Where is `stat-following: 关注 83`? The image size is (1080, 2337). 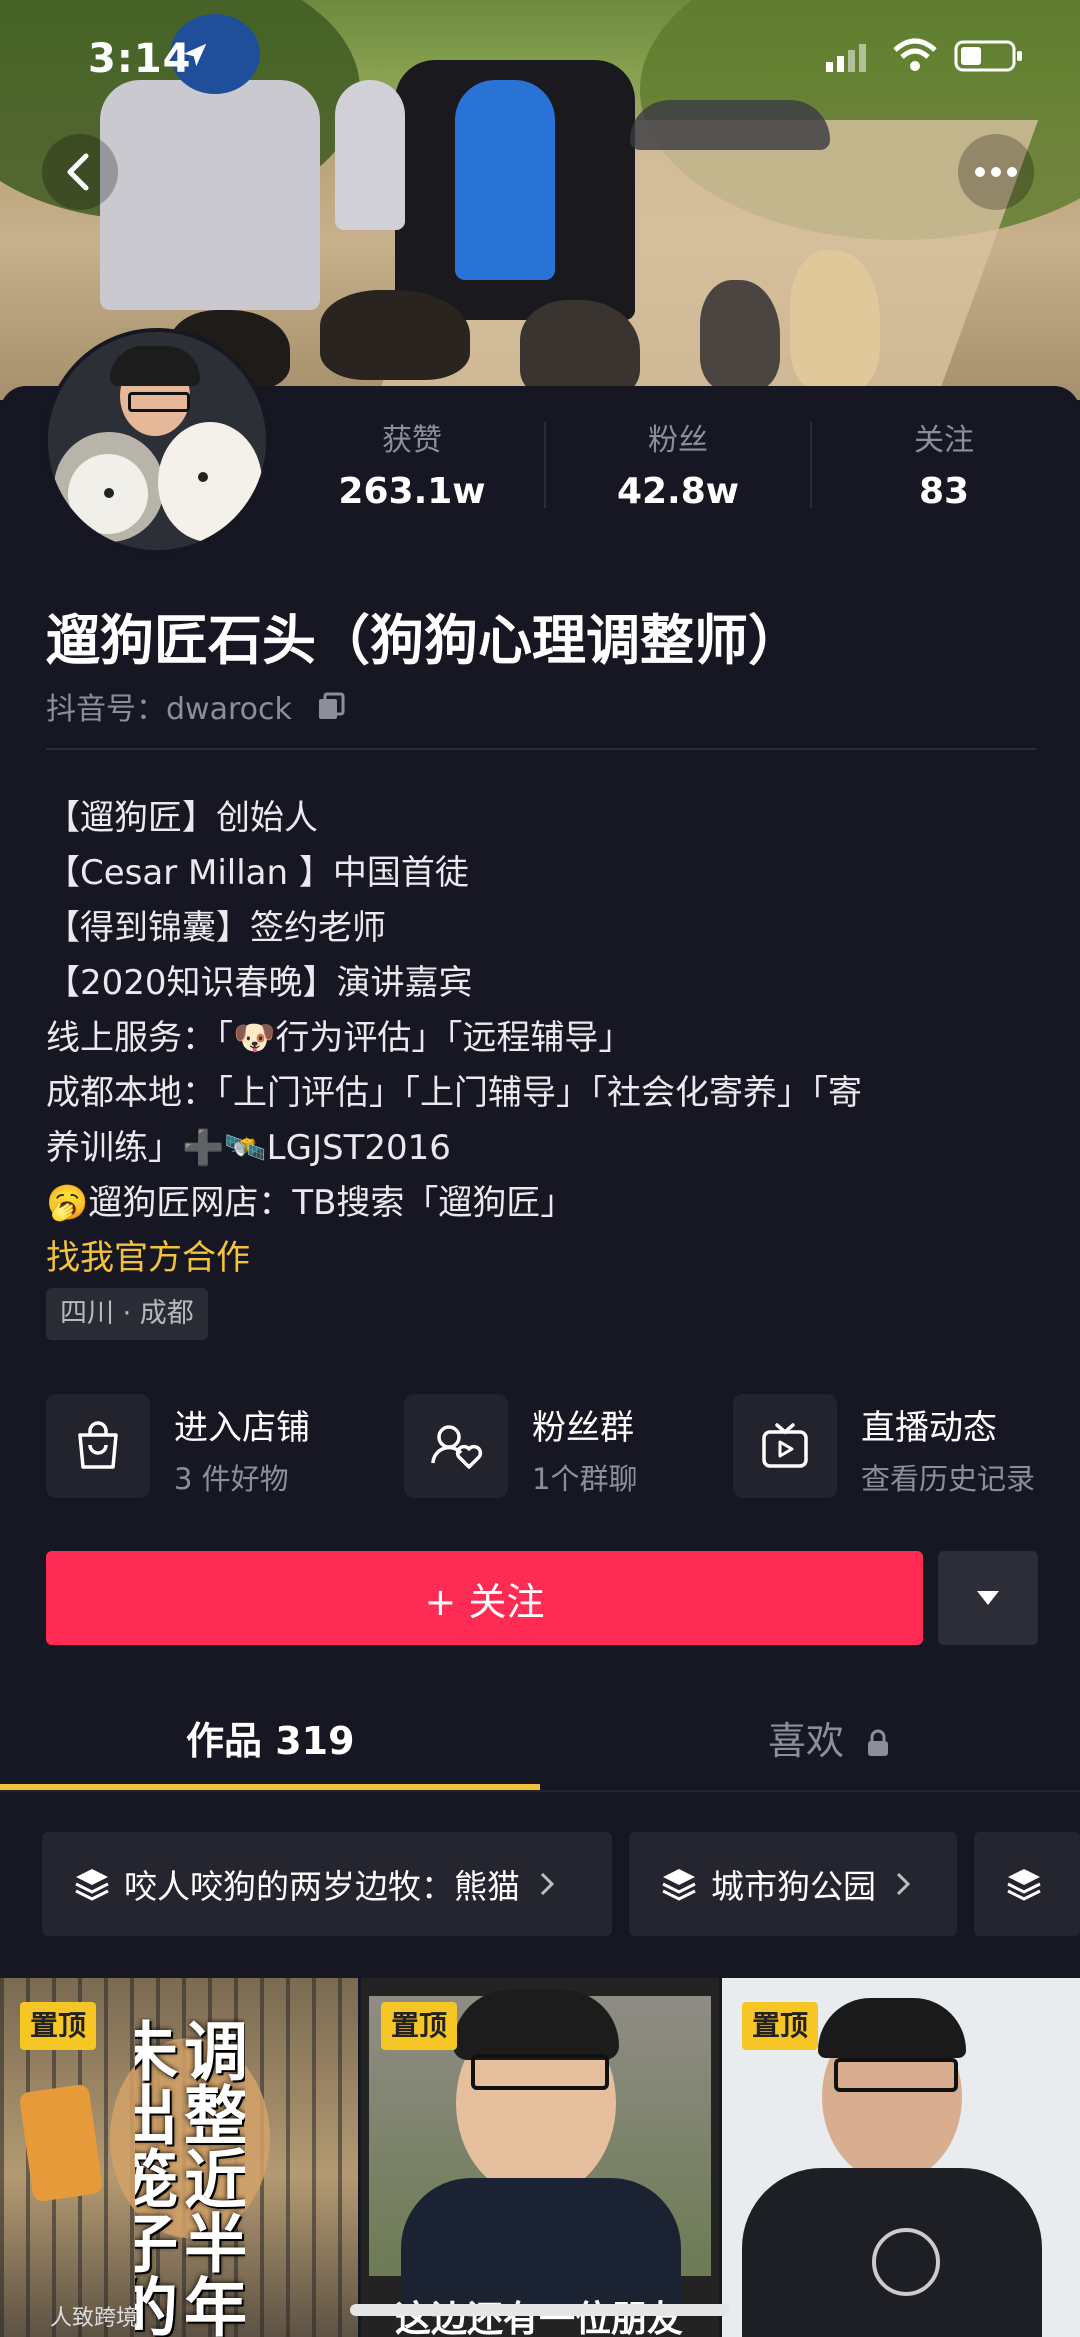
stat-following: 关注 83 is located at coordinates (944, 463).